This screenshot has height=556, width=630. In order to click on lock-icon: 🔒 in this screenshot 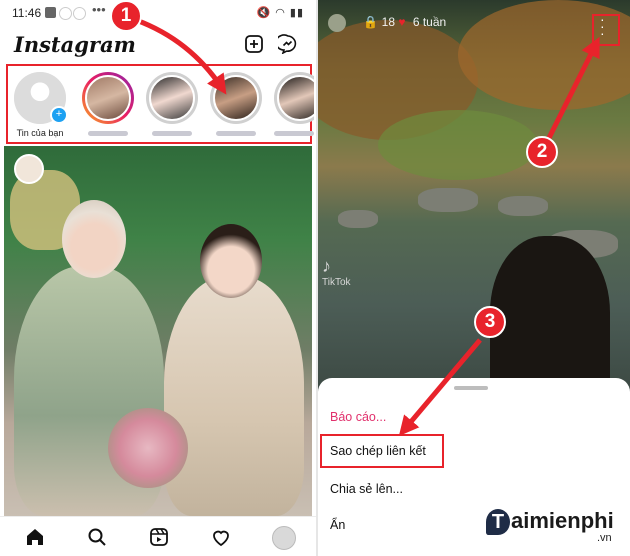, I will do `click(371, 22)`.